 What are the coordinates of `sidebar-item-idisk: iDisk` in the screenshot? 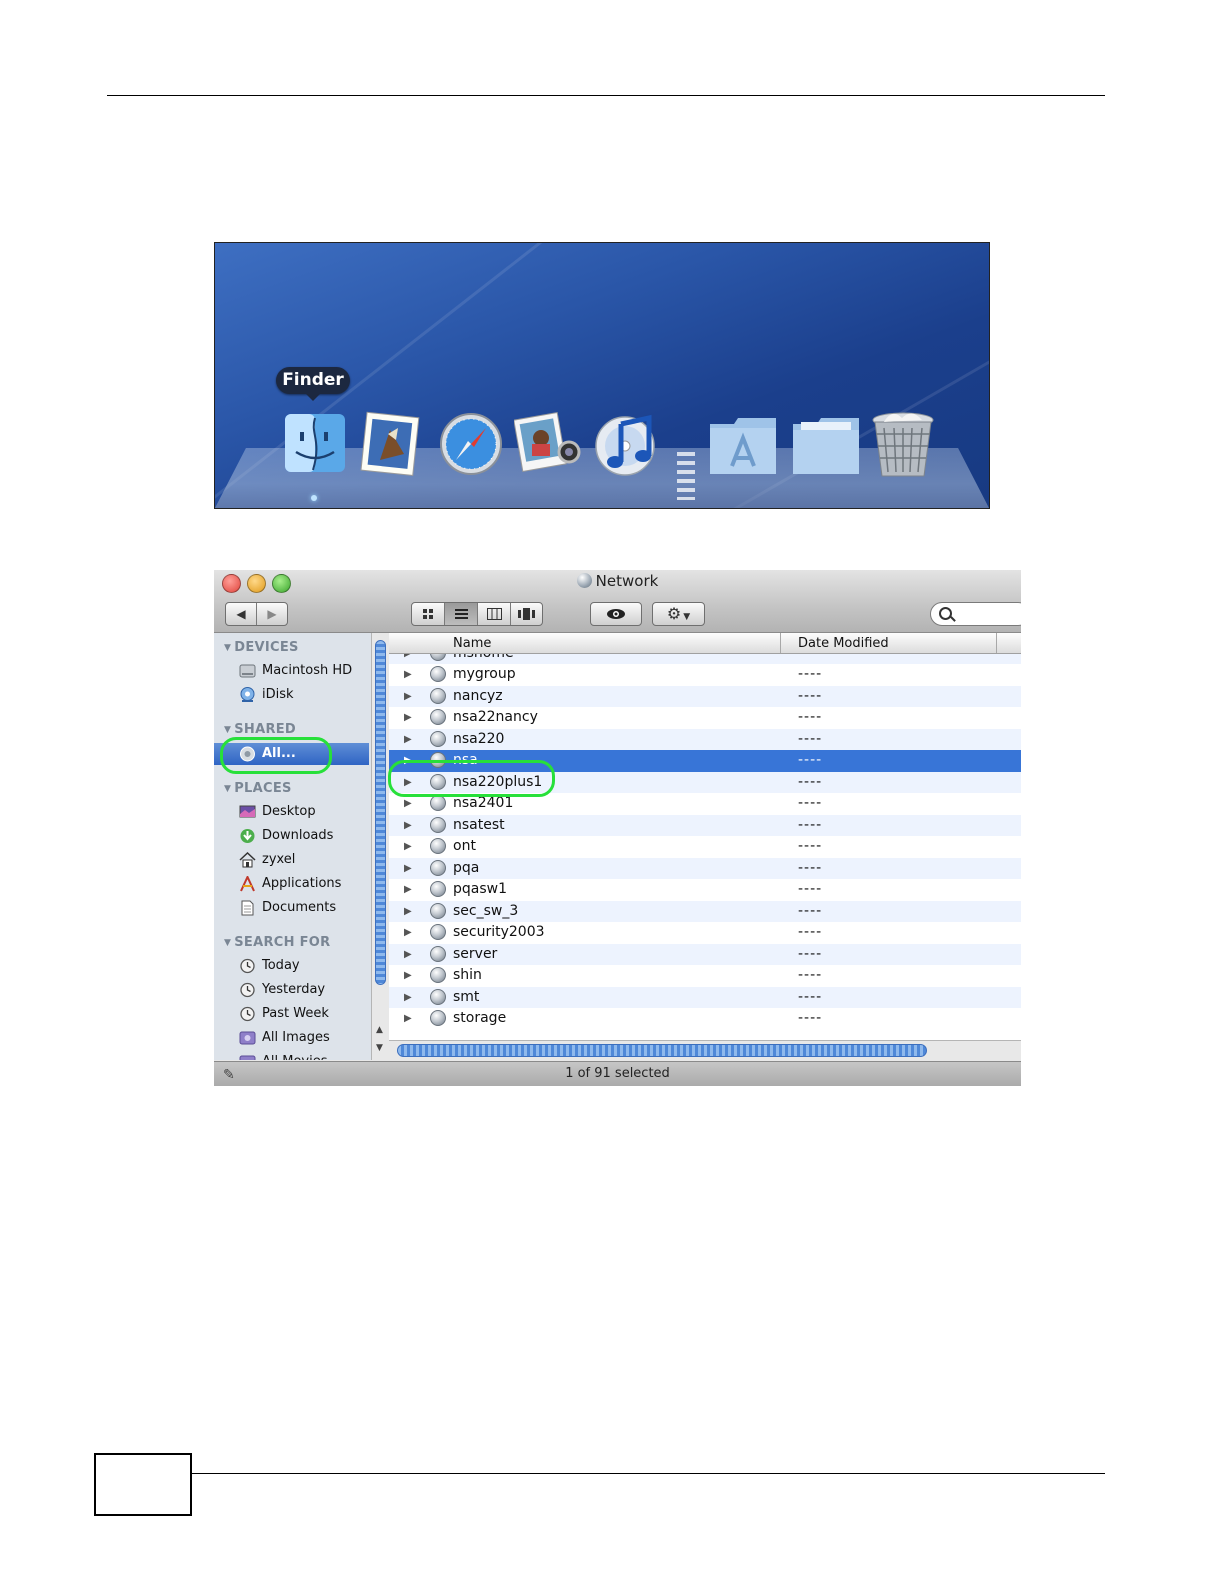 It's located at (291, 695).